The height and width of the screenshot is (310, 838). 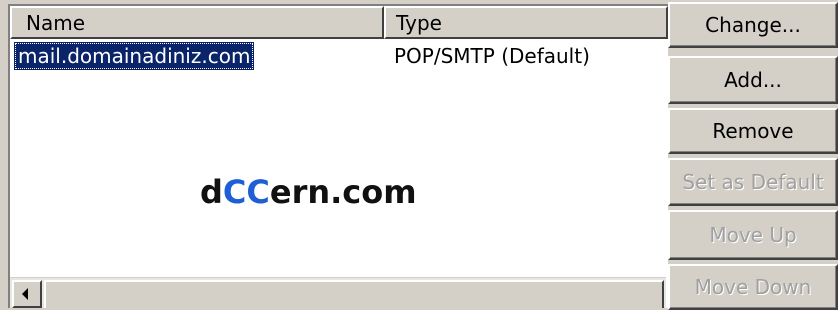 What do you see at coordinates (753, 182) in the screenshot?
I see `set-as-default-button: Set as Default` at bounding box center [753, 182].